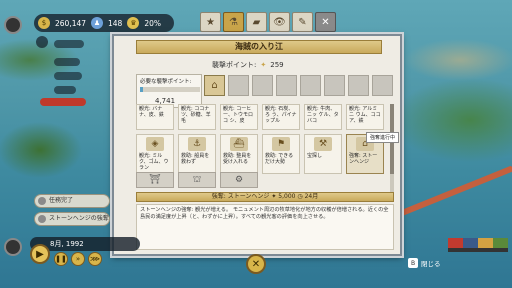  What do you see at coordinates (302, 22) in the screenshot?
I see `tab-edit: ✎` at bounding box center [302, 22].